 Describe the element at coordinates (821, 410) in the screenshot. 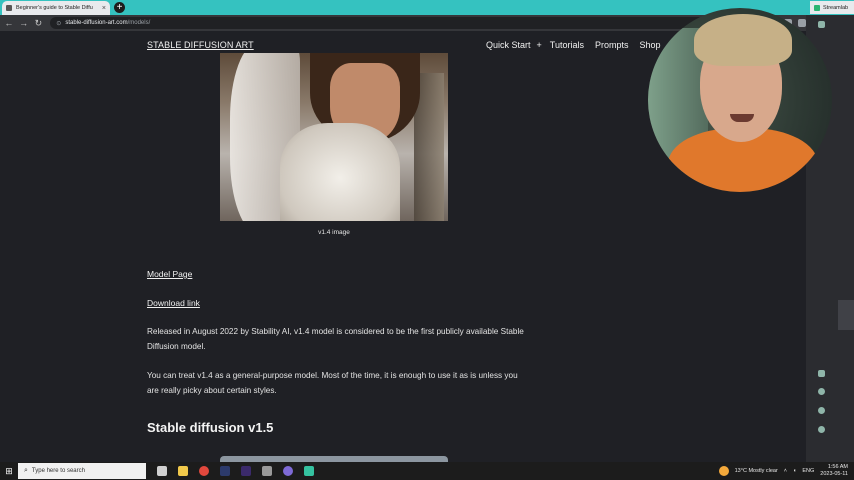

I see `record-icon` at that location.